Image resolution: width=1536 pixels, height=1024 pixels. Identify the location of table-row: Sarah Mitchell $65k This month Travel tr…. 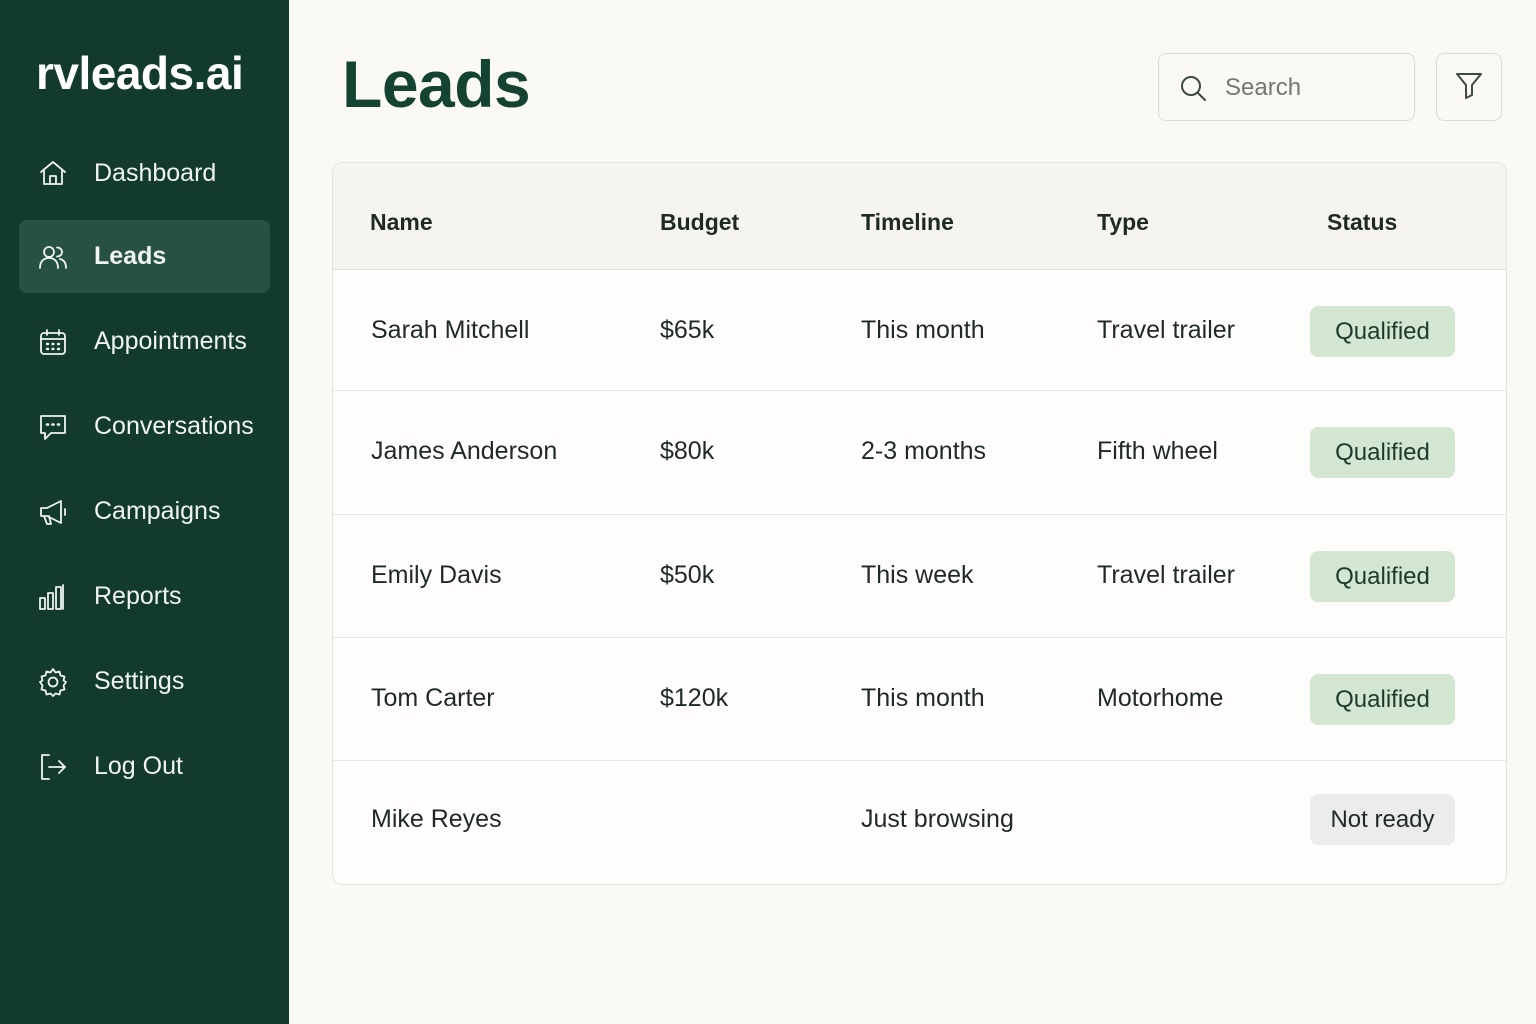
(919, 330).